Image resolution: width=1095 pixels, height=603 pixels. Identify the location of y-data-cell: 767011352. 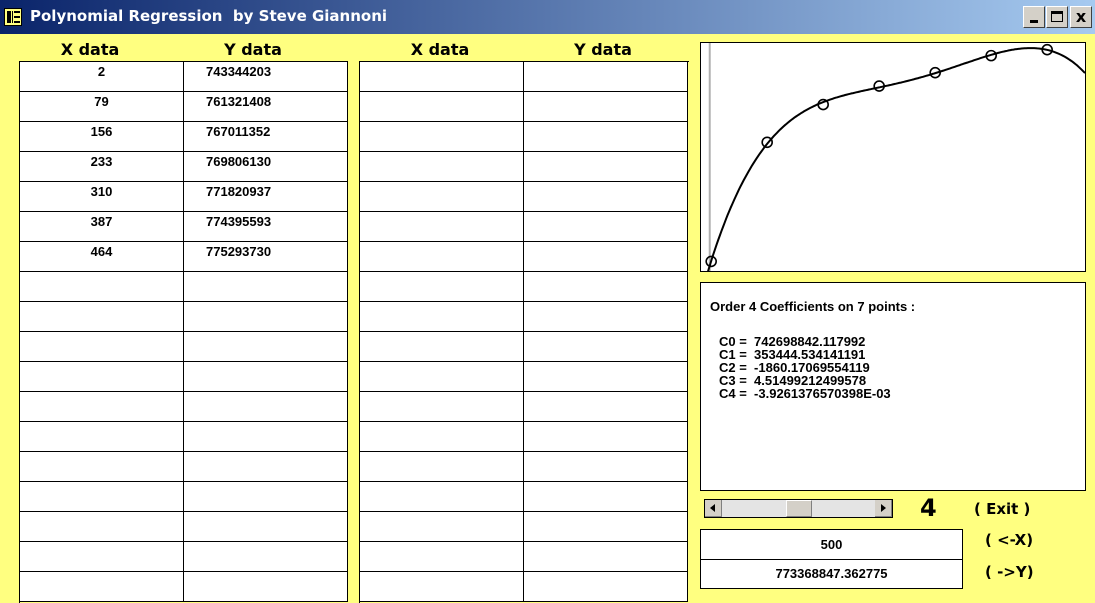
(266, 137).